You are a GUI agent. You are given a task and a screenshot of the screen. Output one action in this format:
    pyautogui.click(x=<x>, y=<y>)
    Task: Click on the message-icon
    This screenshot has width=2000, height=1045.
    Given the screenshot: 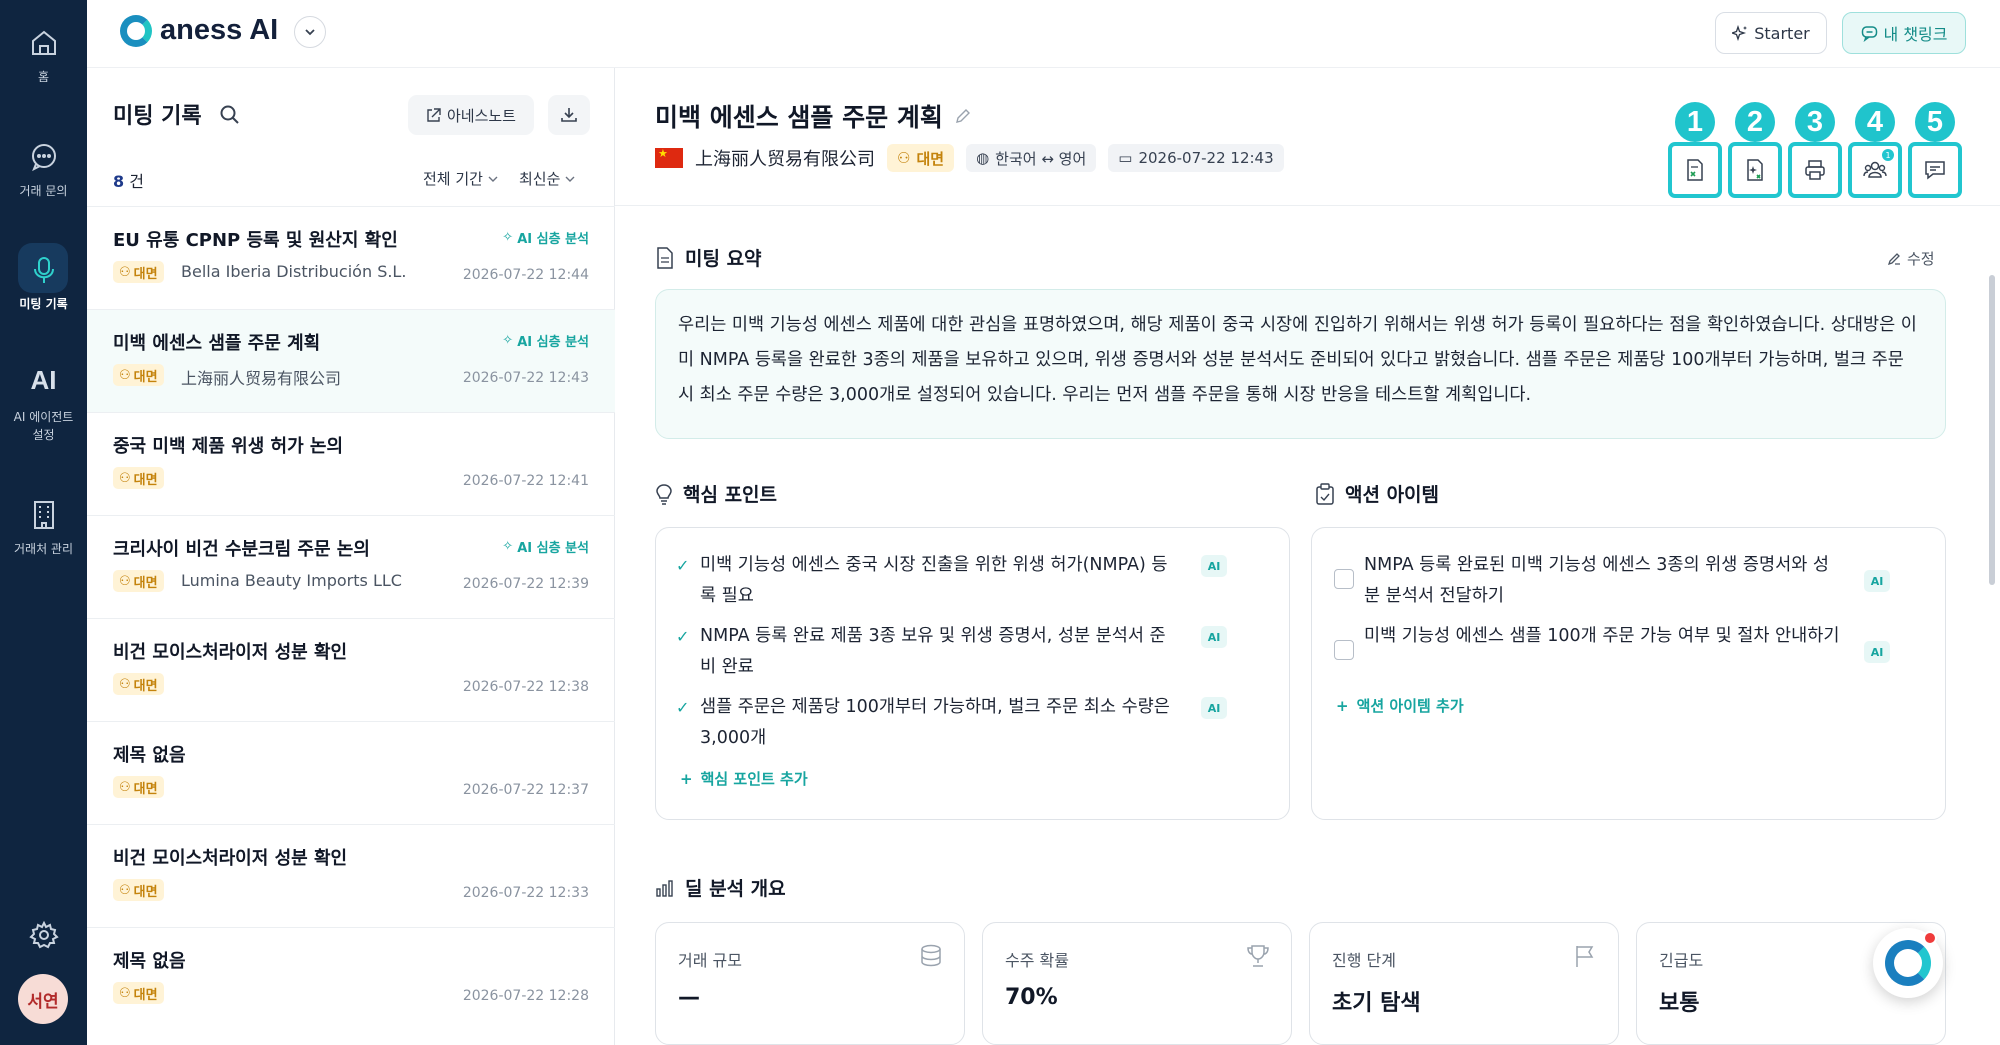 What is the action you would take?
    pyautogui.click(x=1935, y=170)
    